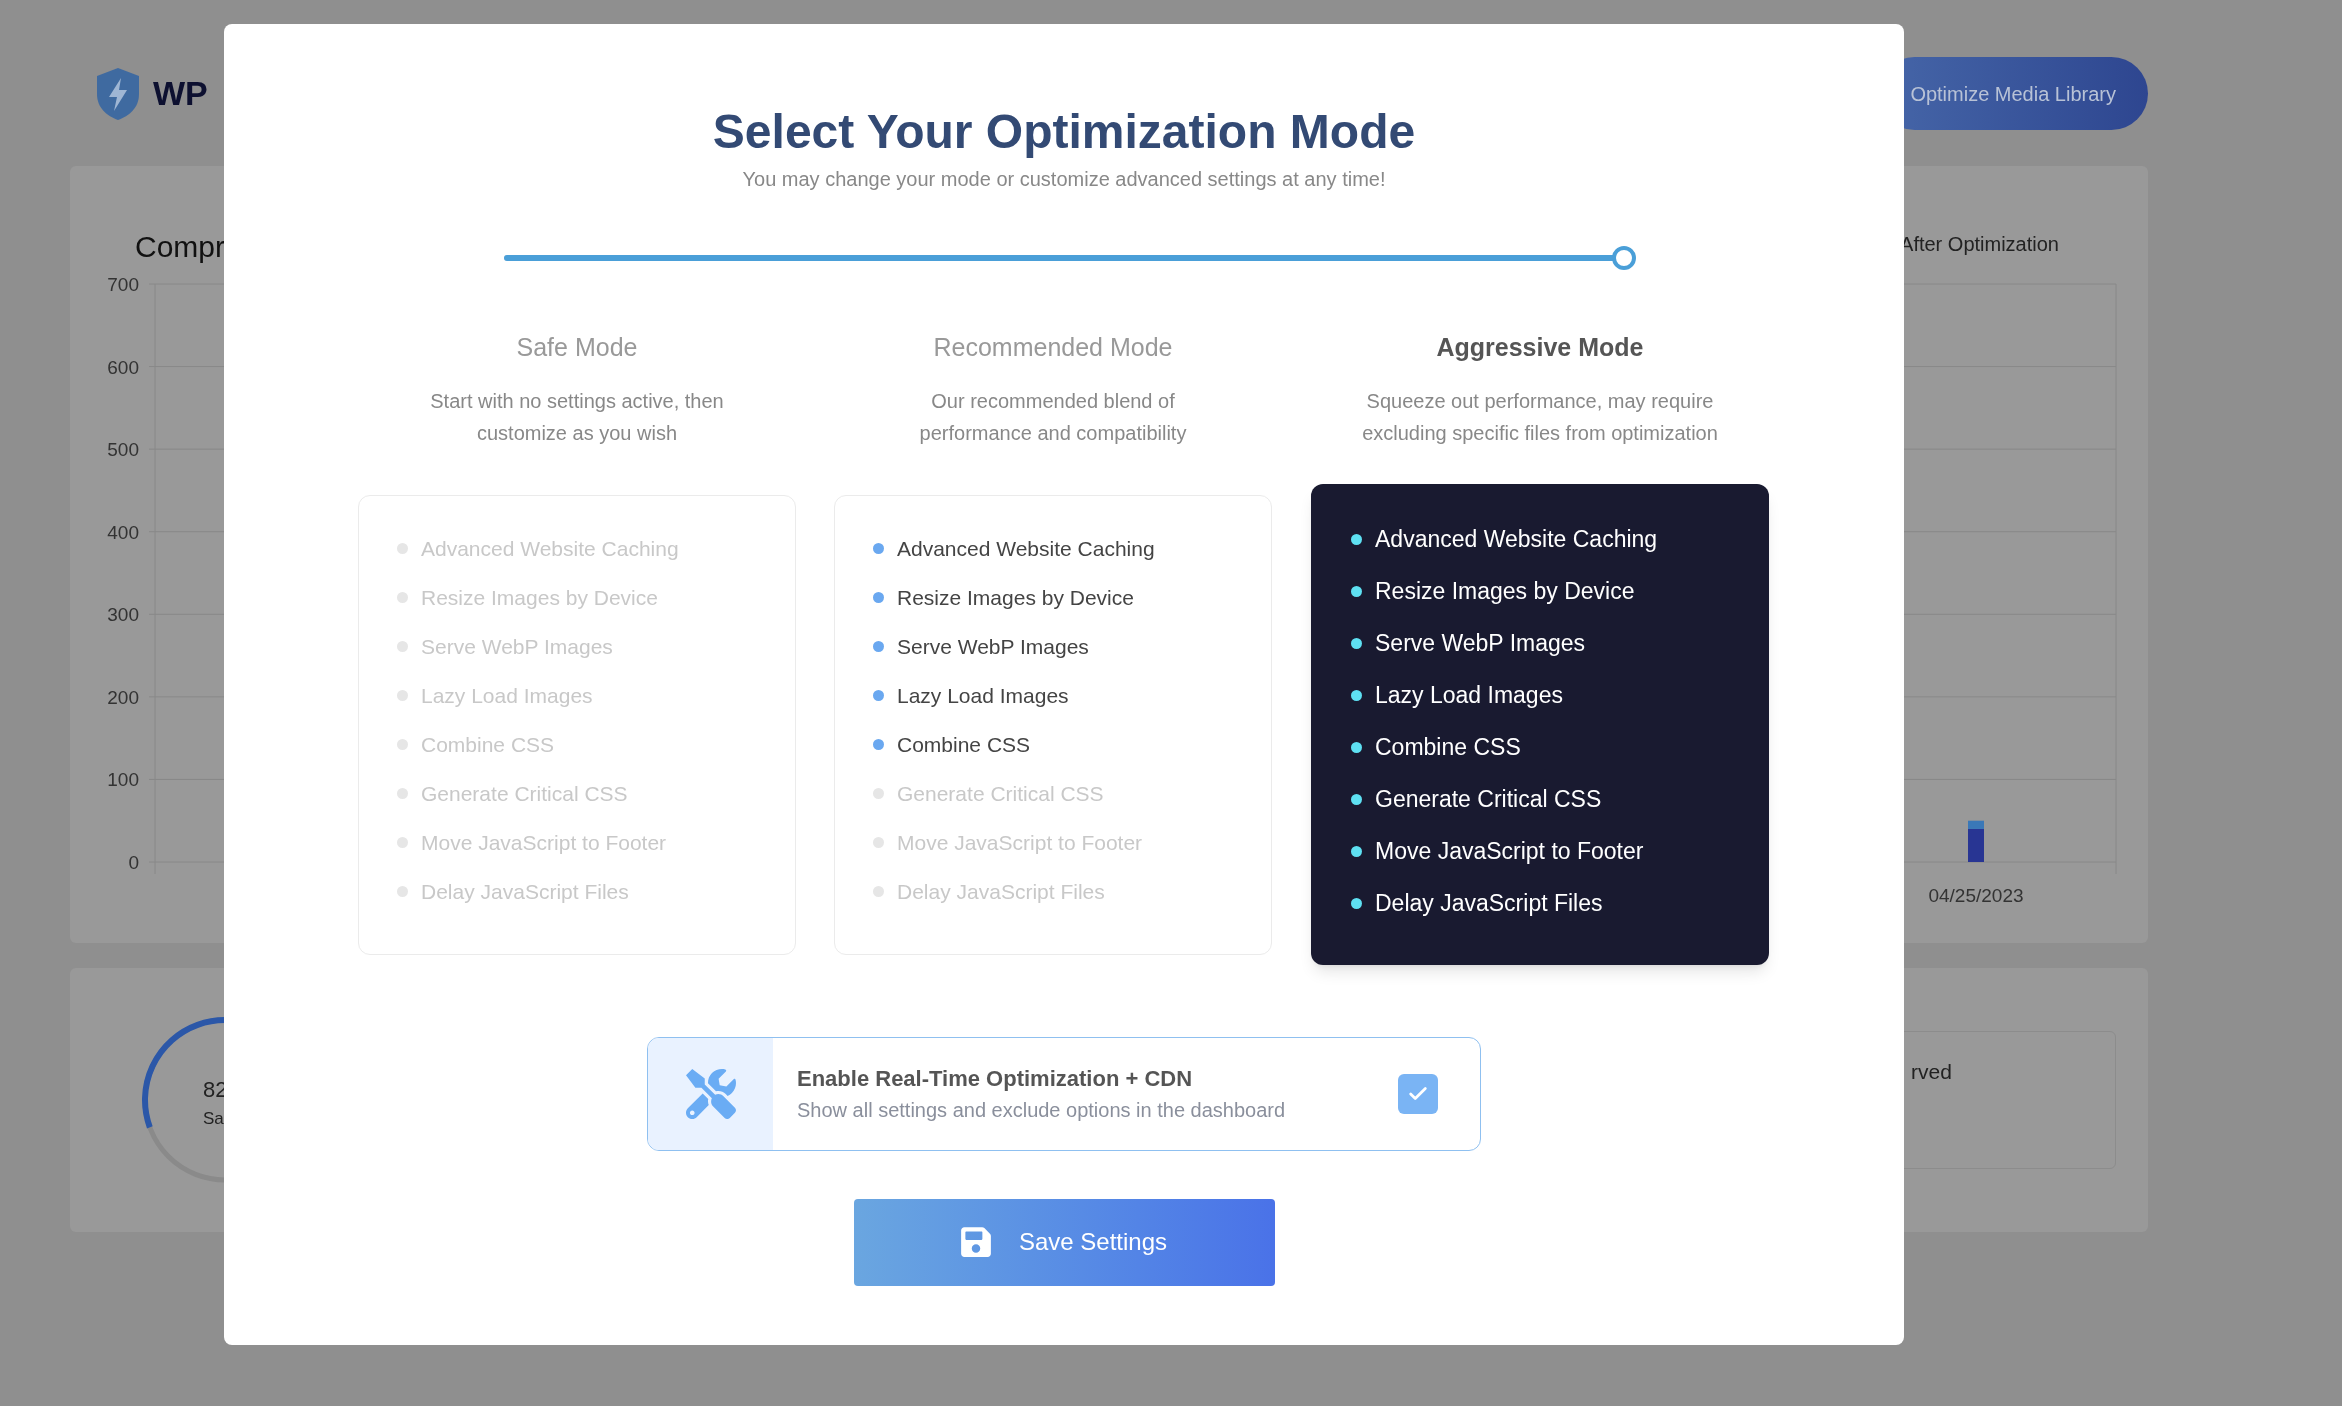 This screenshot has width=2342, height=1406. I want to click on mode-card: Advanced Website Caching Resize Images by Device Serve WebP Images Lazy Load Images Combine CSS Generate Critical CSS Move JavaScript to Footer Delay JavaScript Files, so click(1540, 724).